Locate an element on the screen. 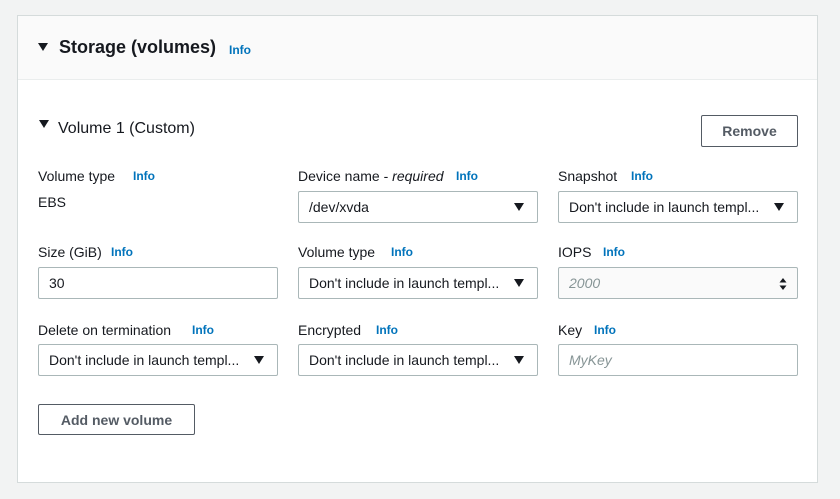 The height and width of the screenshot is (499, 840). size-label: Size (GiB) is located at coordinates (70, 252).